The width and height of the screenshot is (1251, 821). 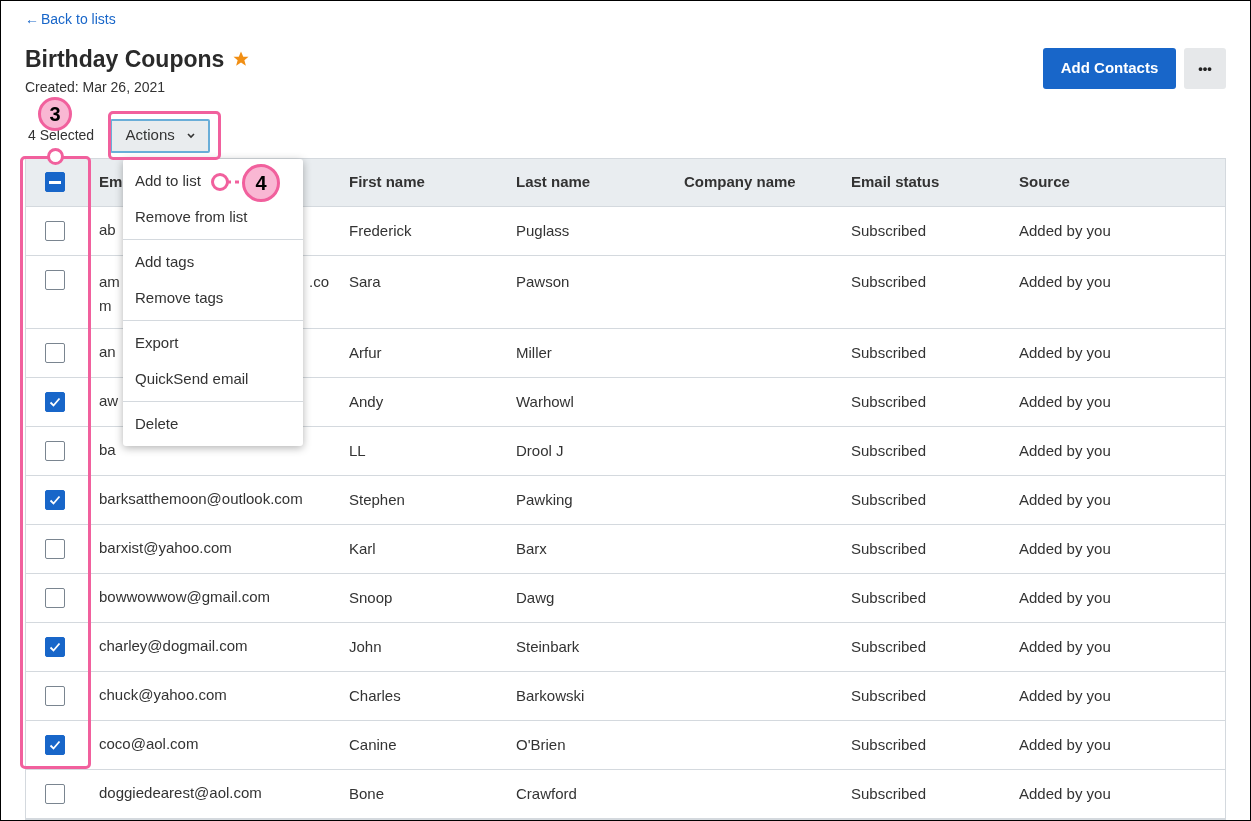 I want to click on table-cell: Karl, so click(x=362, y=548).